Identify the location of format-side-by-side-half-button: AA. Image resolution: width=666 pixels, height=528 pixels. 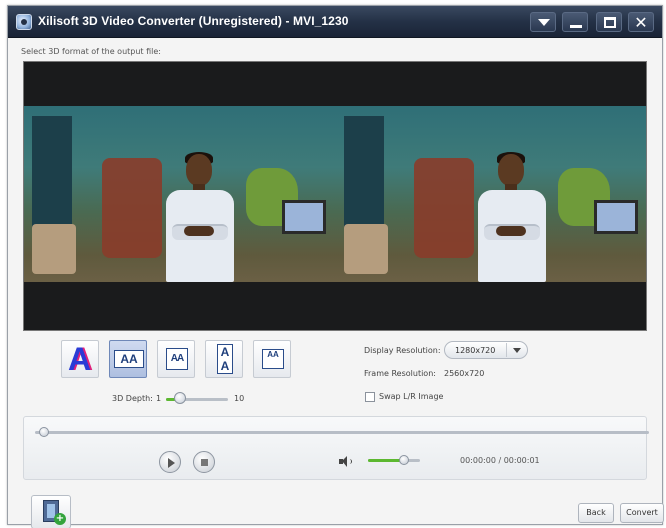
(176, 359).